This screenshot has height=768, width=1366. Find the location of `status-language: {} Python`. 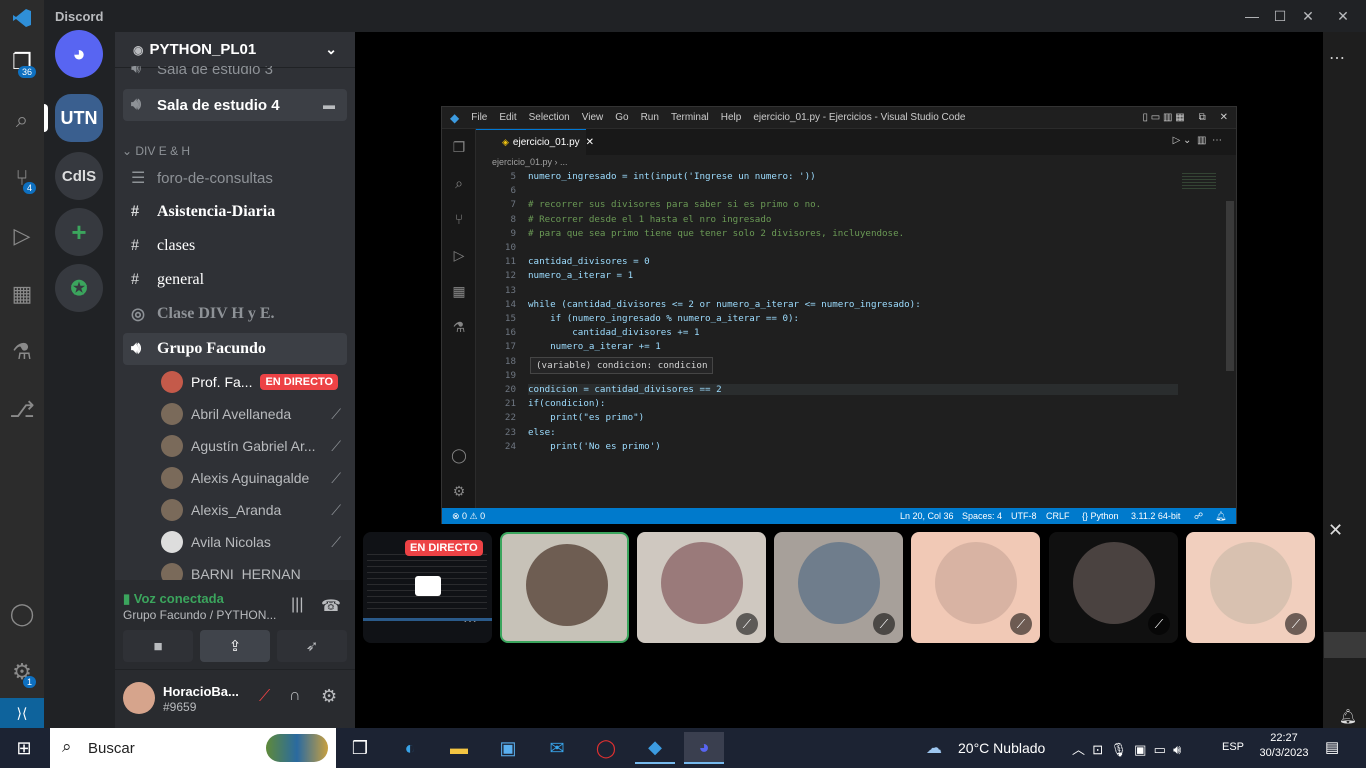

status-language: {} Python is located at coordinates (1100, 516).